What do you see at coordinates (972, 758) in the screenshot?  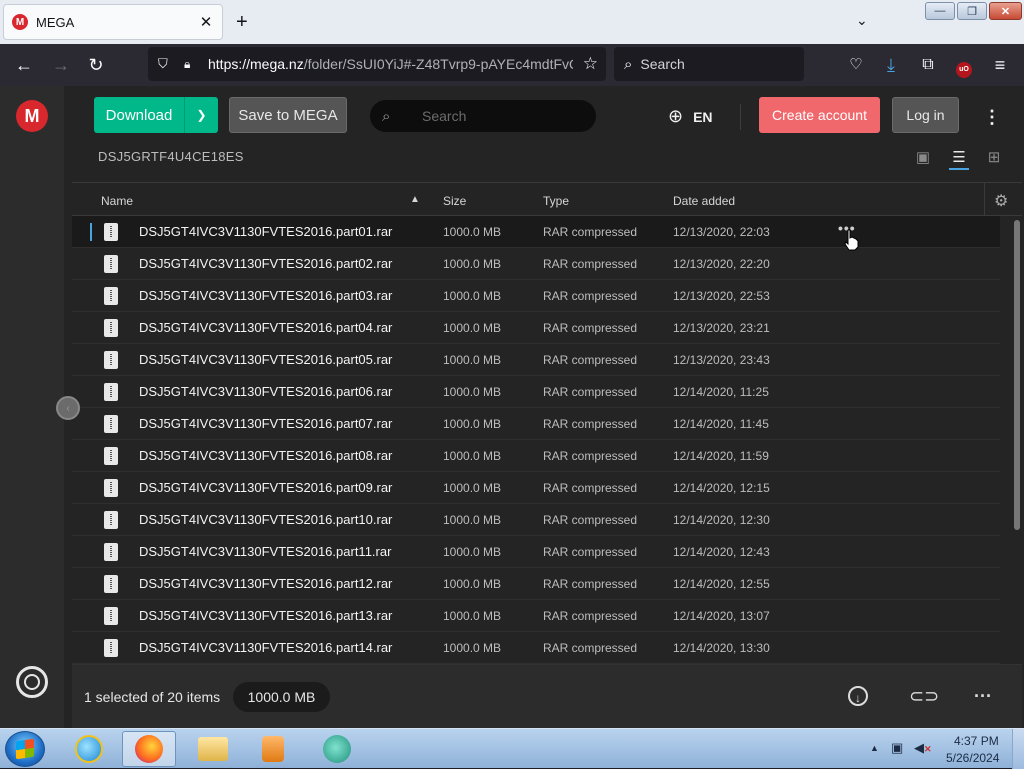 I see `clock-date: 5/26/2024` at bounding box center [972, 758].